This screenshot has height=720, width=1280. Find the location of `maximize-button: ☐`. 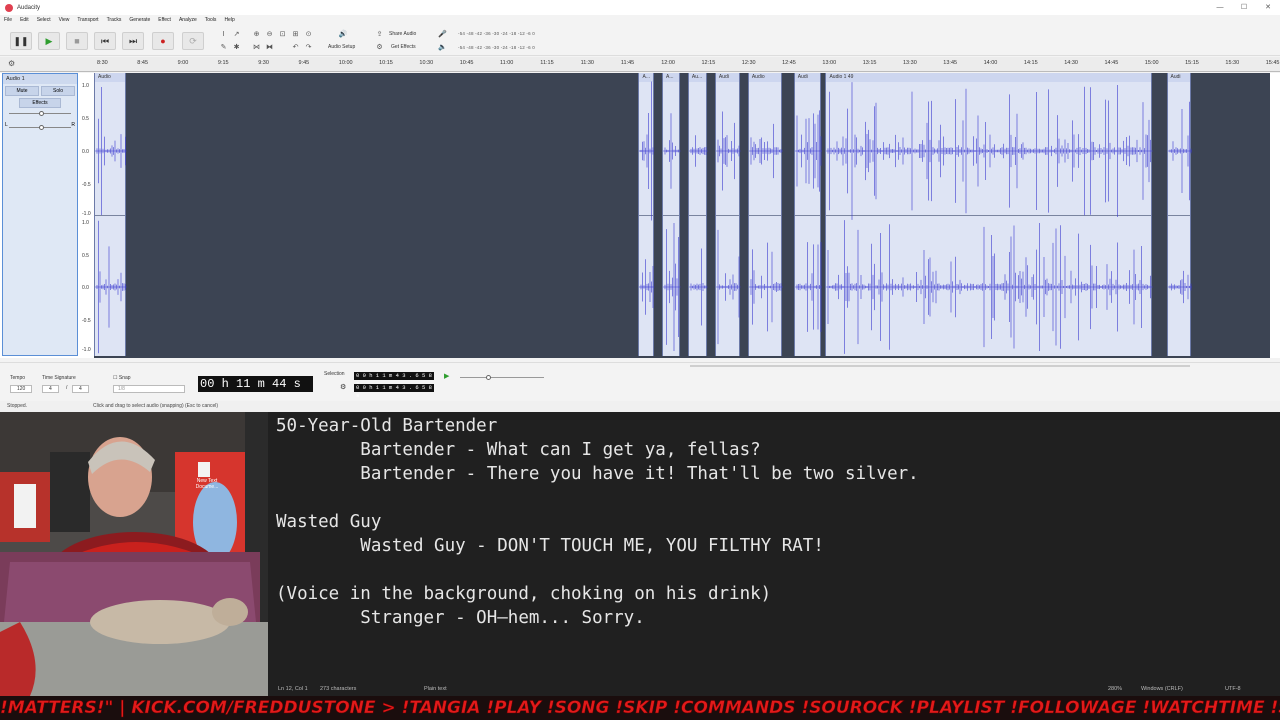

maximize-button: ☐ is located at coordinates (1244, 7).